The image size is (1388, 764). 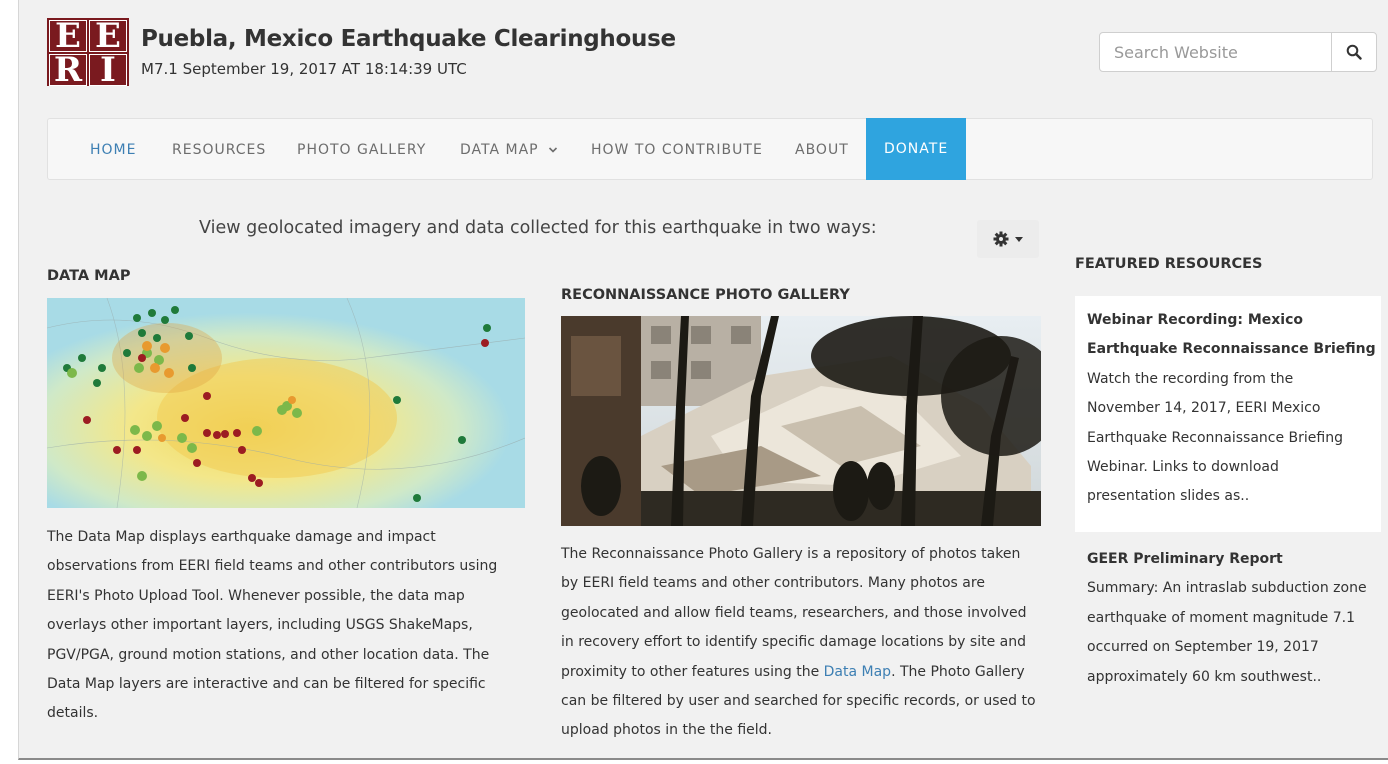 I want to click on geer-title: GEER Preliminary Report, so click(x=1233, y=559).